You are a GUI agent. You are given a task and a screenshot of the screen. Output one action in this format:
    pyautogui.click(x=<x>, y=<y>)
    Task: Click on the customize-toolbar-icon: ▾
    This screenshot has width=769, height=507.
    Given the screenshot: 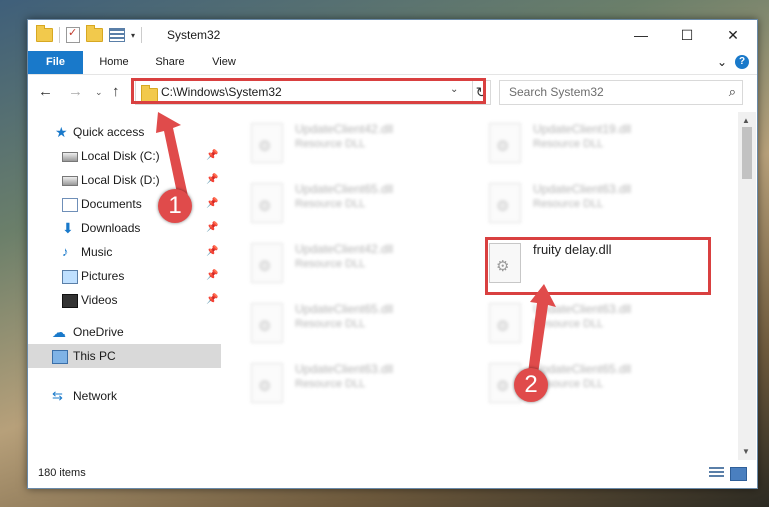 What is the action you would take?
    pyautogui.click(x=133, y=35)
    